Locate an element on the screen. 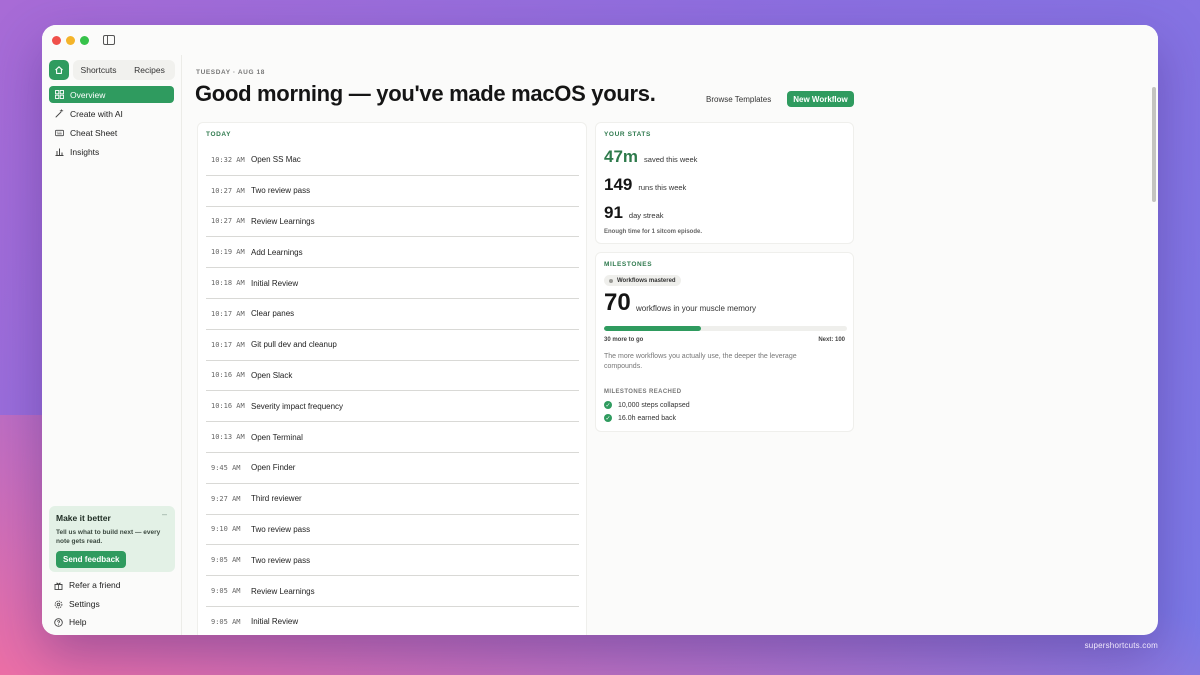  close-window-button is located at coordinates (56, 40).